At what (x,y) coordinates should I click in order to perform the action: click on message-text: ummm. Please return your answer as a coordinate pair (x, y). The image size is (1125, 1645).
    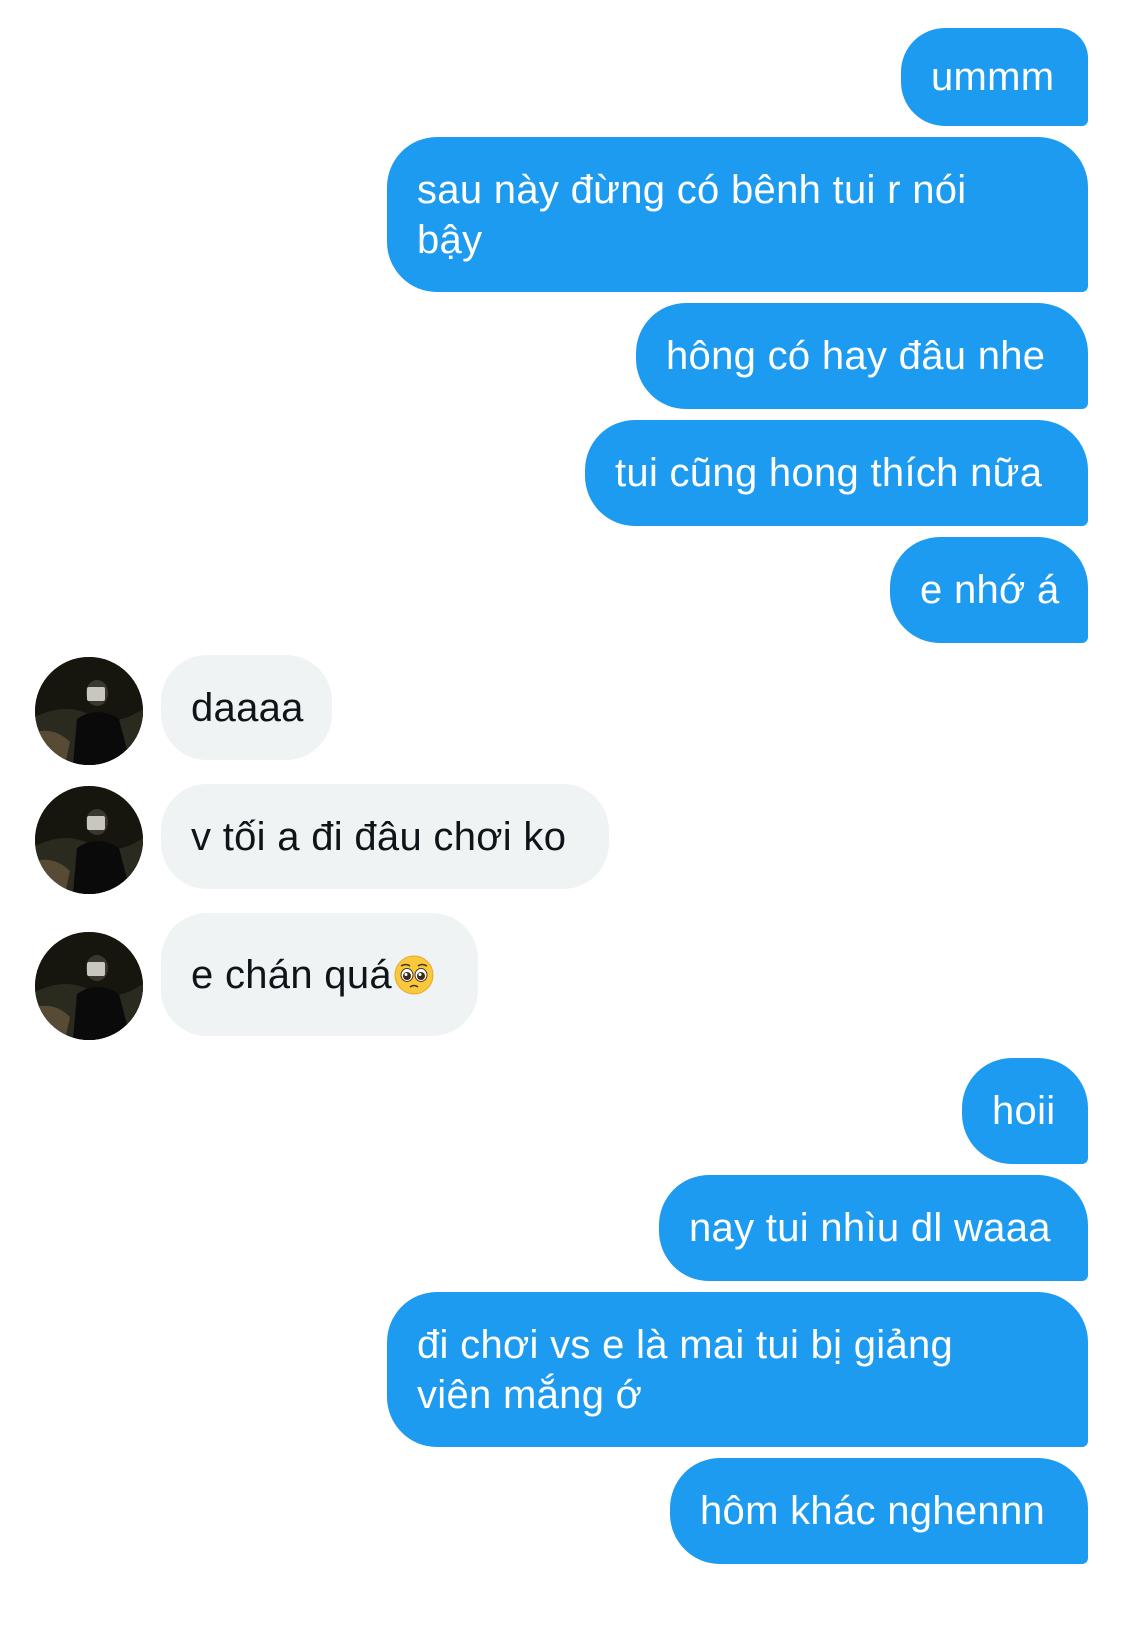
    Looking at the image, I should click on (993, 77).